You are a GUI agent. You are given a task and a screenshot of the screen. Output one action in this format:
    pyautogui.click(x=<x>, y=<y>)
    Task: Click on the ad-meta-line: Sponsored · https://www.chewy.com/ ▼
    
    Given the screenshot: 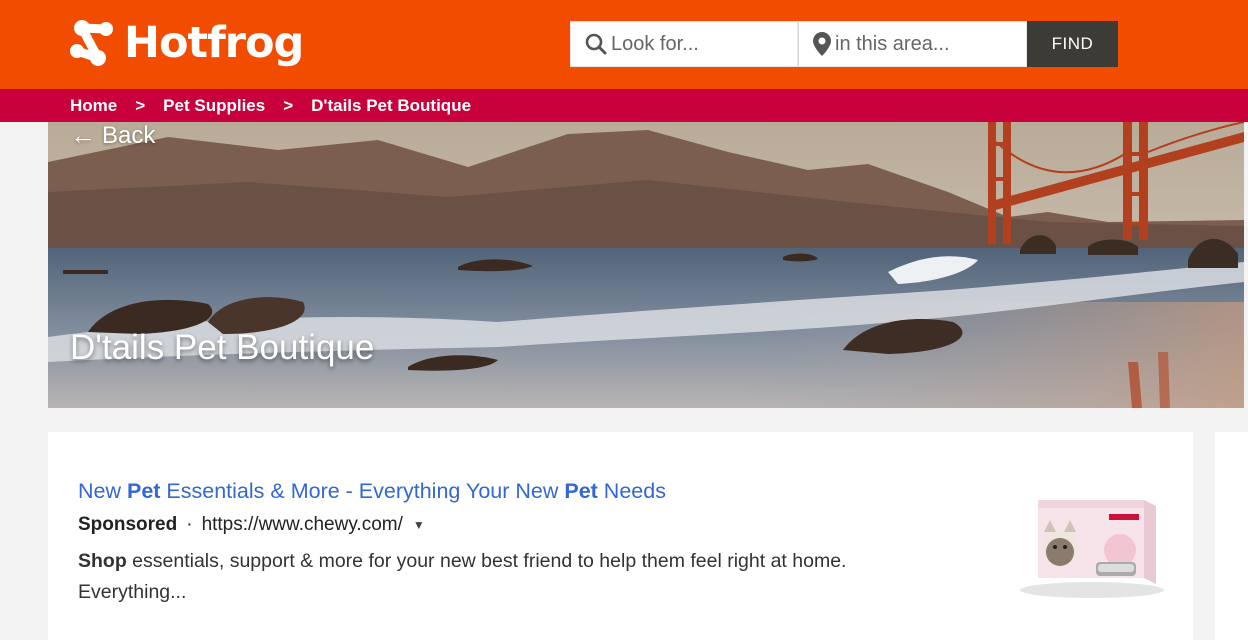 What is the action you would take?
    pyautogui.click(x=251, y=525)
    